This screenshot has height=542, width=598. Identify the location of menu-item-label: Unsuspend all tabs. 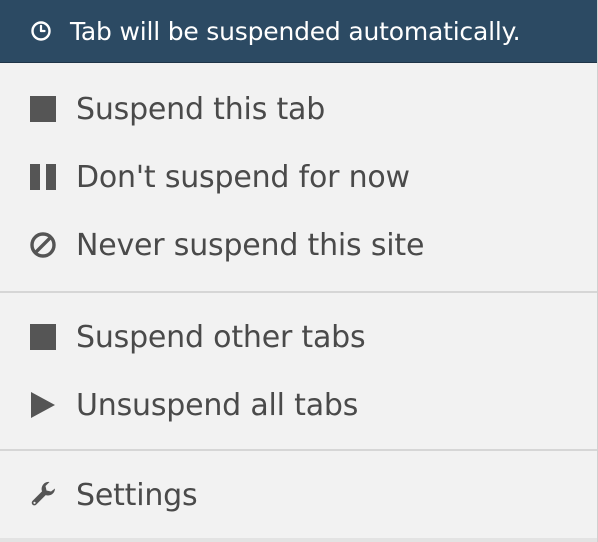
(217, 405).